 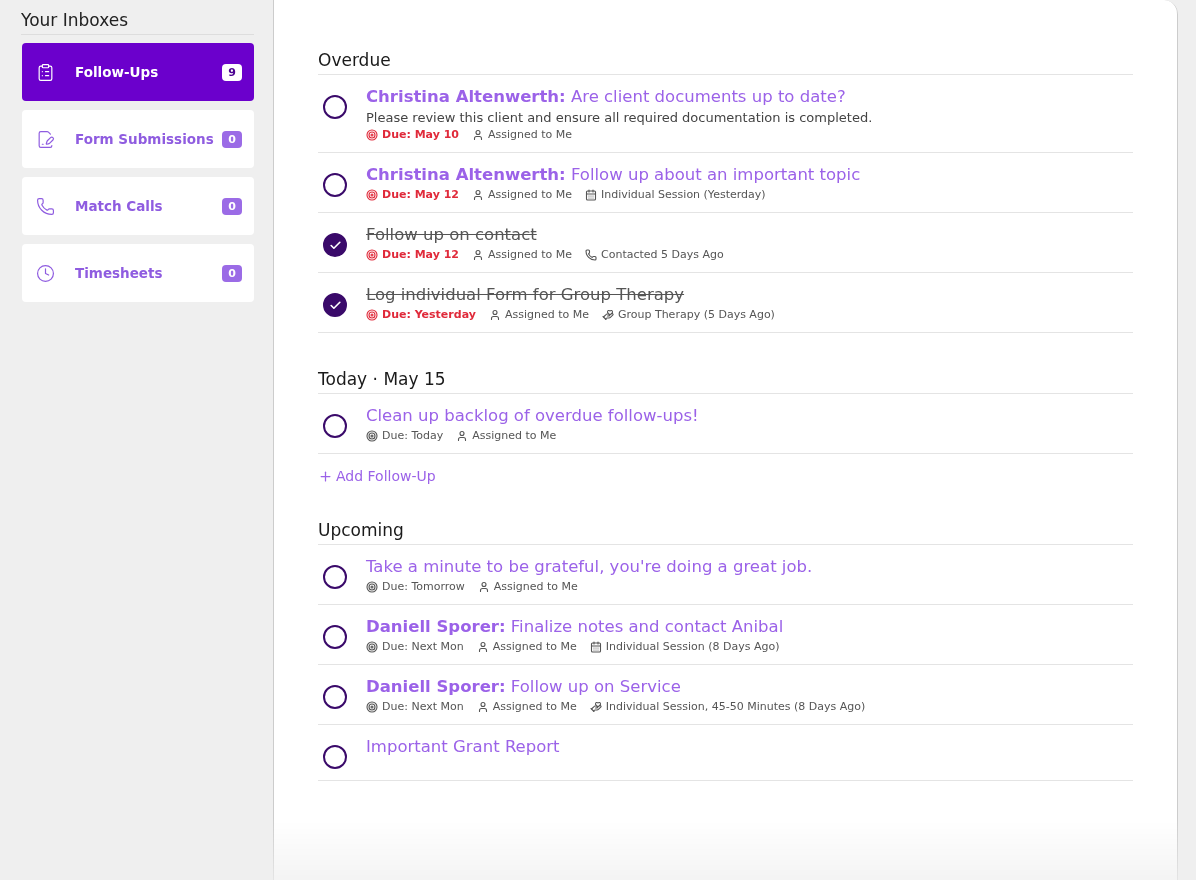 I want to click on meta-label: Individual Session, 45-50 Minutes (8 Days Ago), so click(x=727, y=706).